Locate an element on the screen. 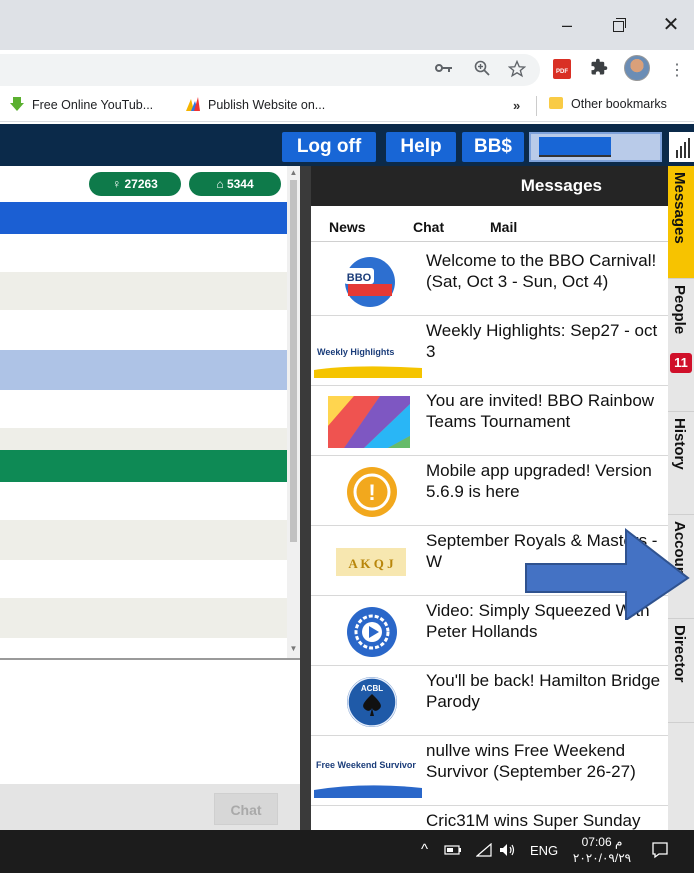 The height and width of the screenshot is (873, 694). tab-chat: Chat is located at coordinates (428, 227).